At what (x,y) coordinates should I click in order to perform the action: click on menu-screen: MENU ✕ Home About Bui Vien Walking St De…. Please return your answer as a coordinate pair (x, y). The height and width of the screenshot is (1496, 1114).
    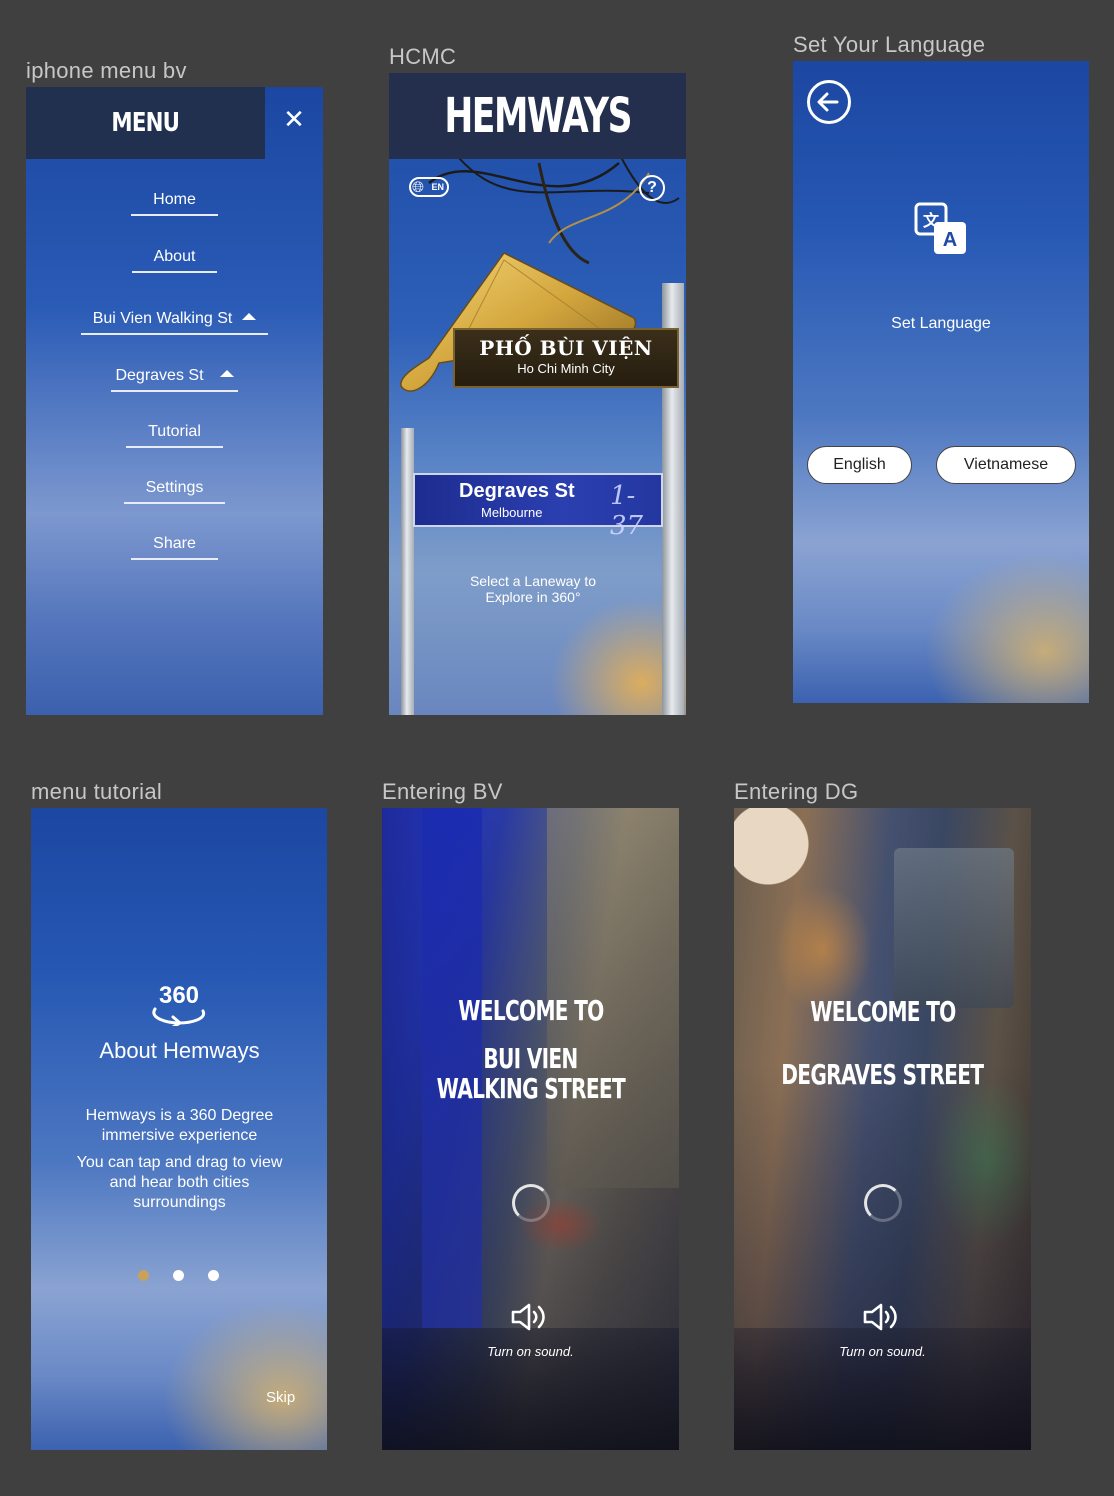
    Looking at the image, I should click on (174, 401).